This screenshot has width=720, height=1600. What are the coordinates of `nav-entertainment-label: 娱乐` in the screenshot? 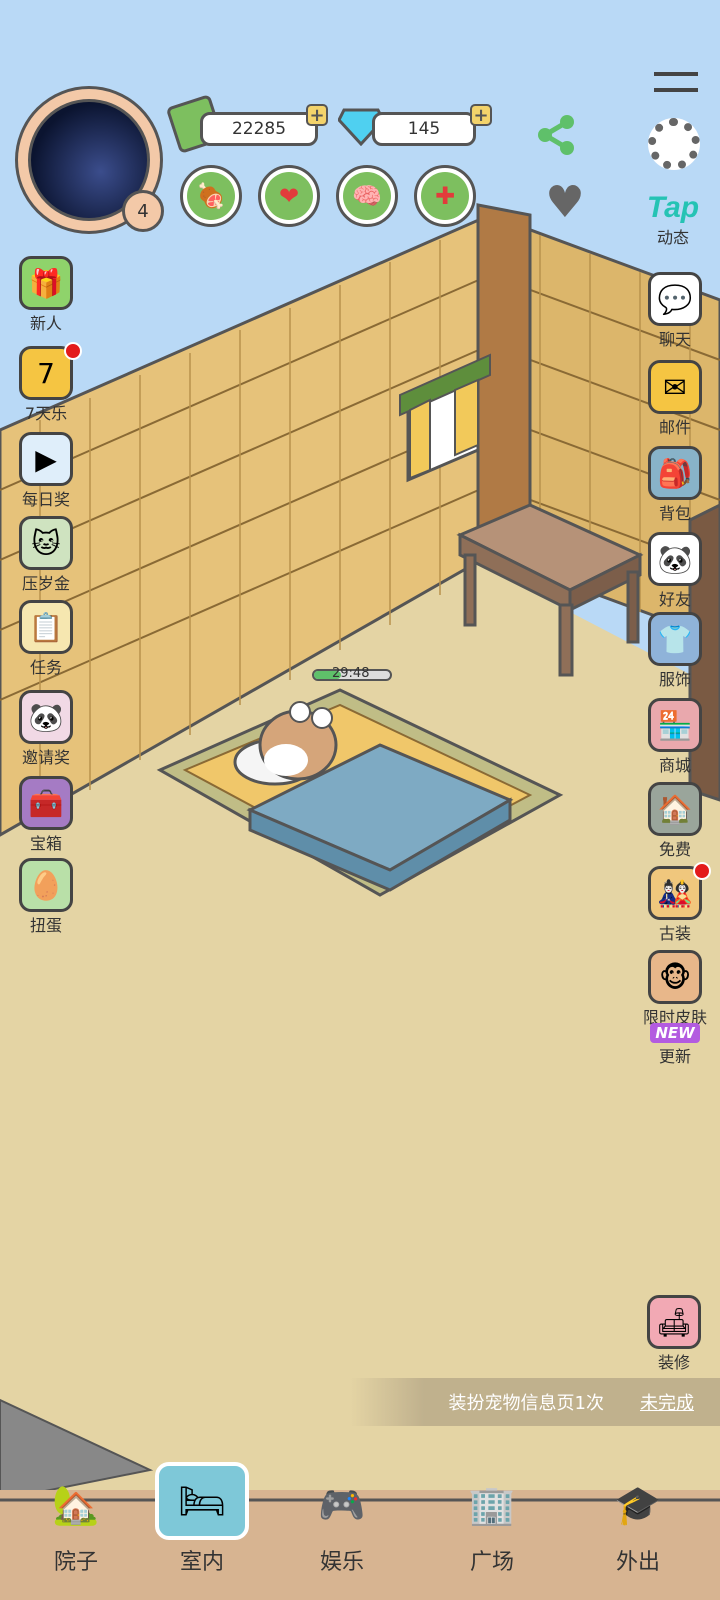 It's located at (341, 1562).